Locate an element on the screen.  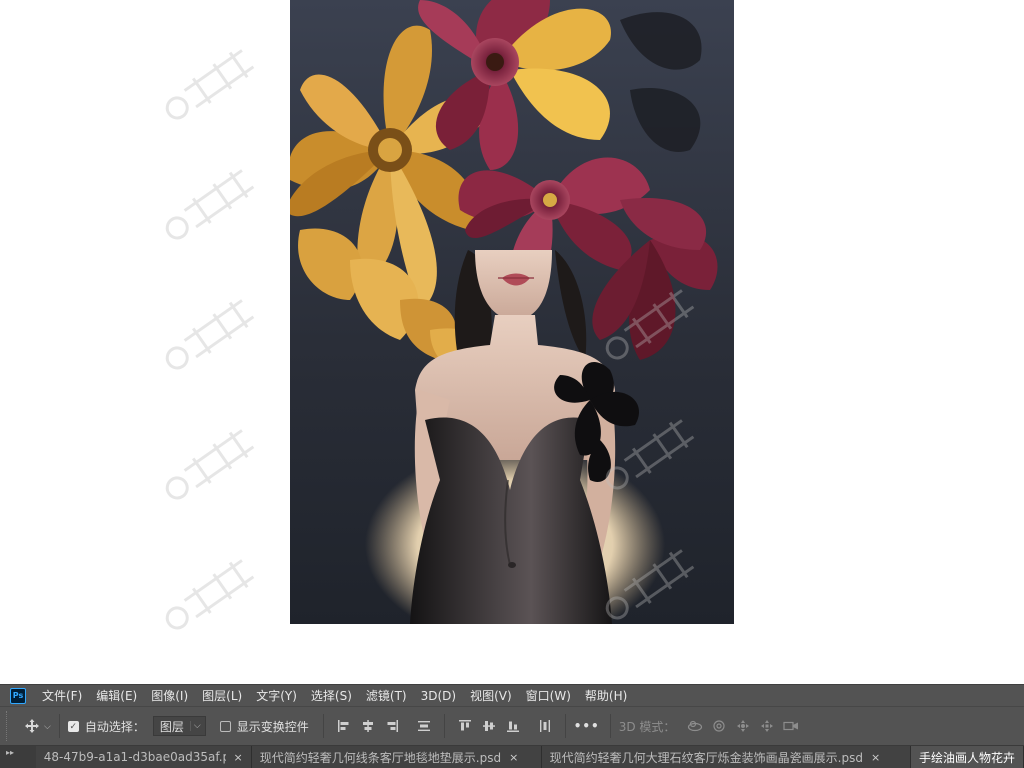
tab-title: 现代简约轻奢几何大理石纹客厅烁金装饰画晶瓷画展示.psd is located at coordinates (706, 757).